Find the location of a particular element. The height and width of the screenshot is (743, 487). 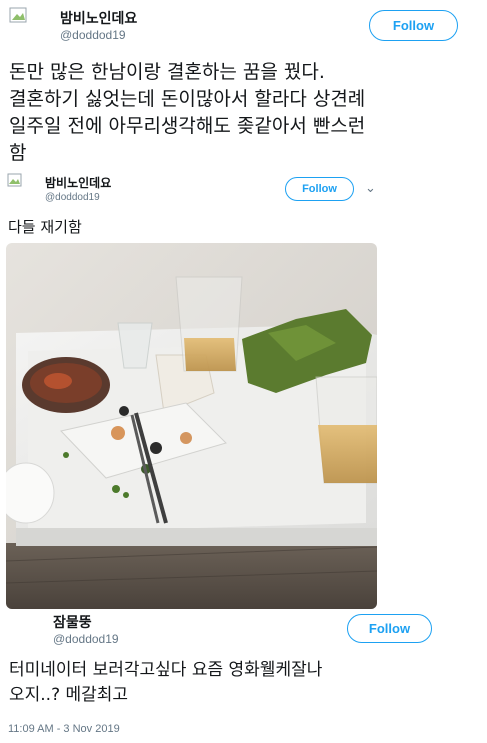

display-name: 잠물뚱 is located at coordinates (72, 622).